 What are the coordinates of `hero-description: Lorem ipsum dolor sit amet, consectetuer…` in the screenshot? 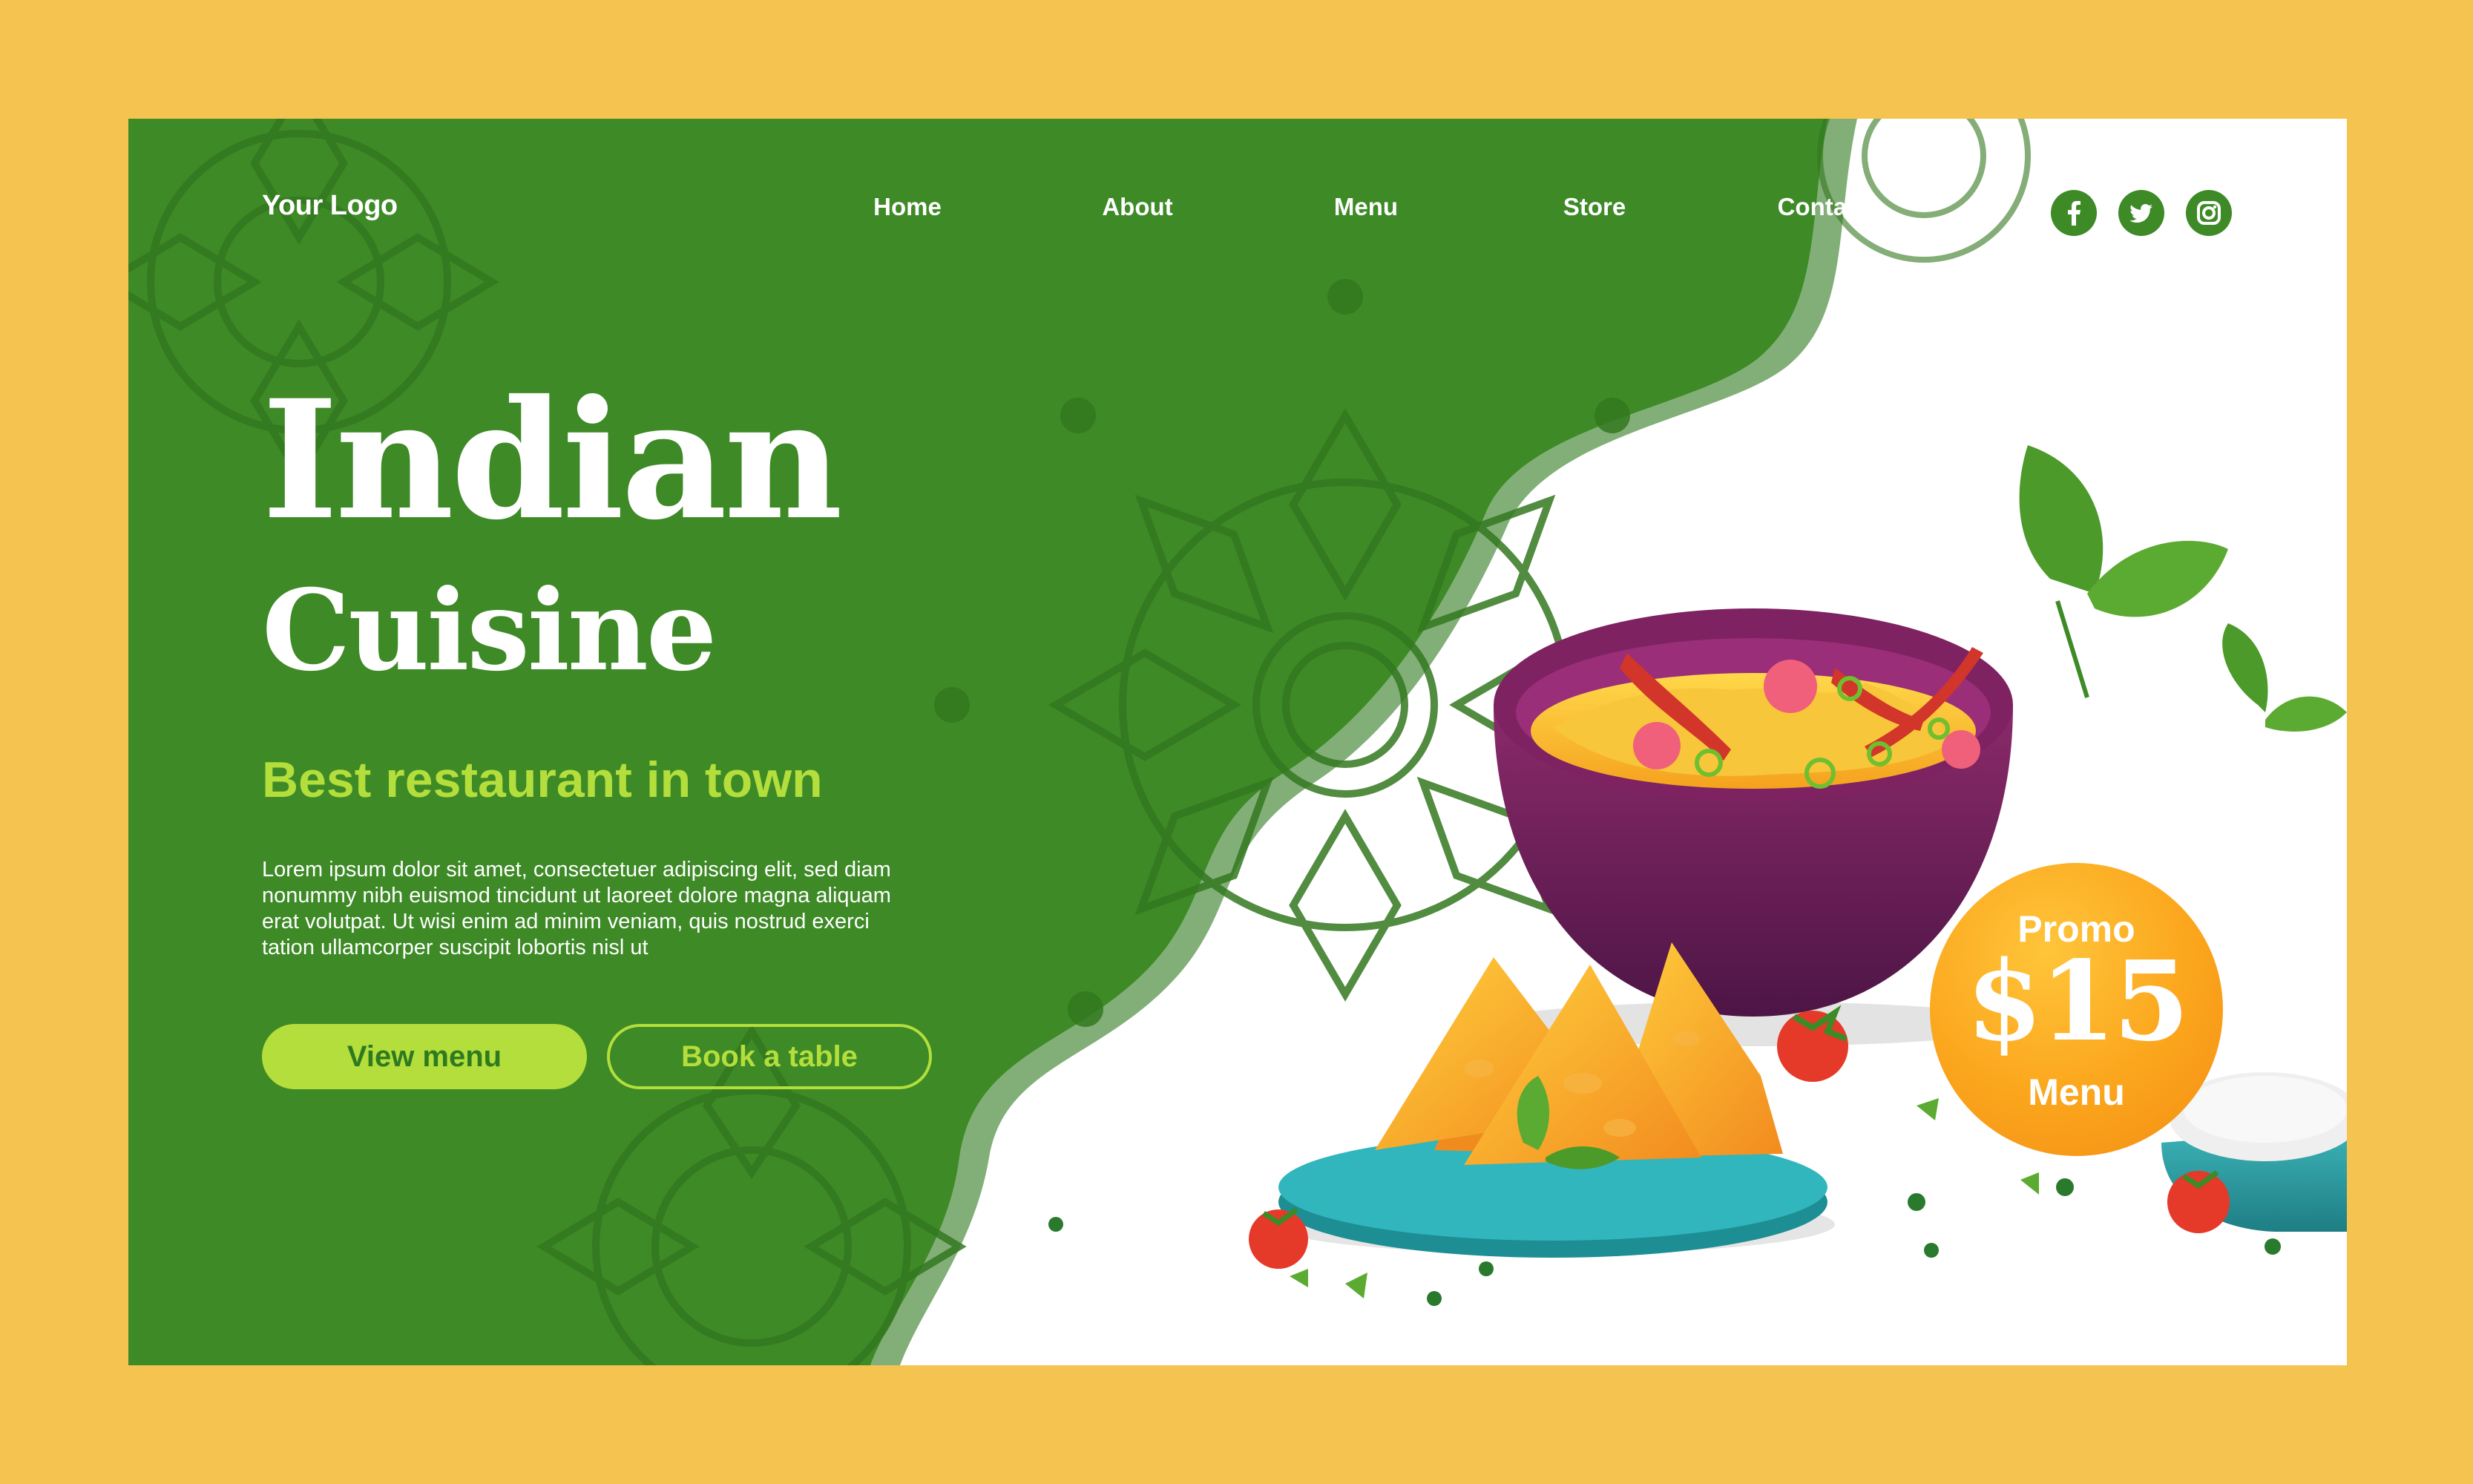 It's located at (577, 908).